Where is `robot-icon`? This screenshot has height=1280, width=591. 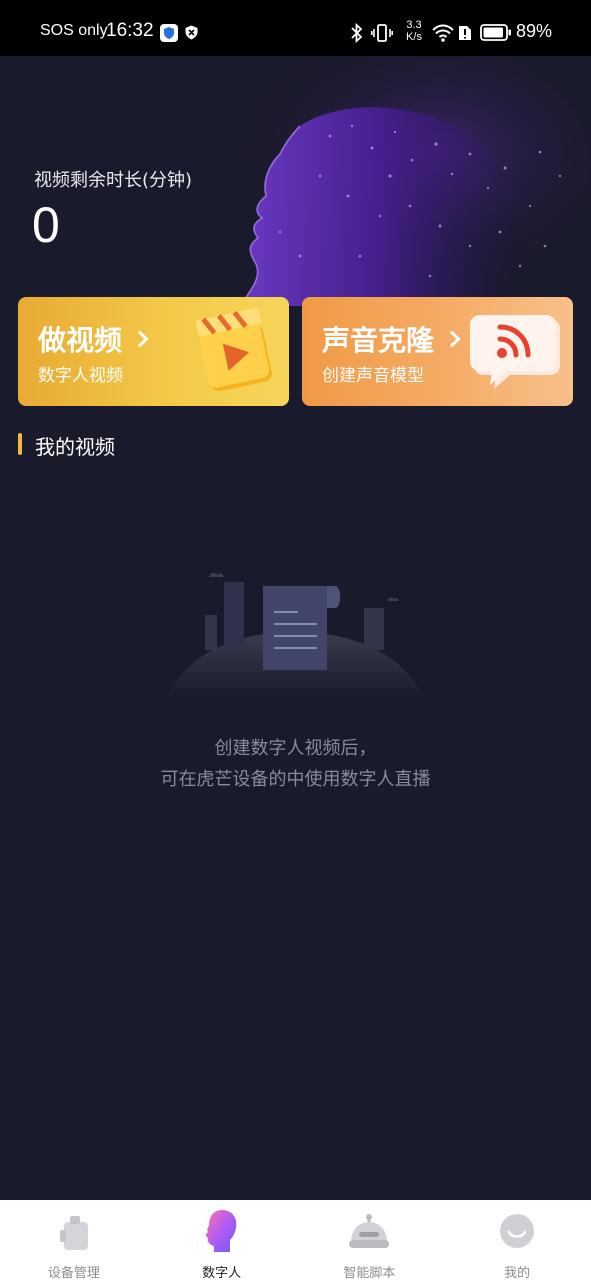
robot-icon is located at coordinates (369, 1231).